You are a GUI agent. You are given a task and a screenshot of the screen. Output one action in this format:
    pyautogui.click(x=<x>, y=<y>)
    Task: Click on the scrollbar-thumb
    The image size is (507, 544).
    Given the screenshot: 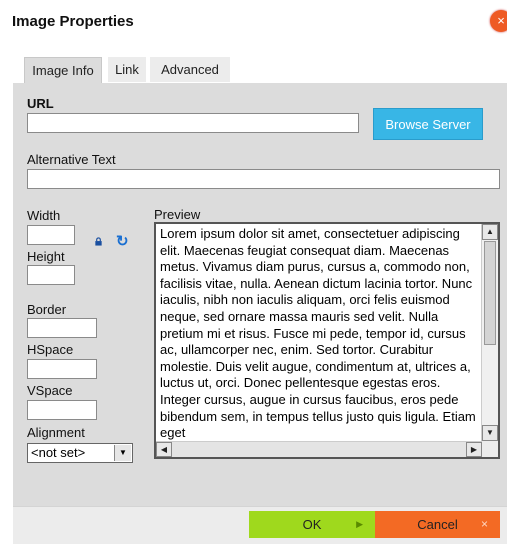 What is the action you would take?
    pyautogui.click(x=490, y=293)
    